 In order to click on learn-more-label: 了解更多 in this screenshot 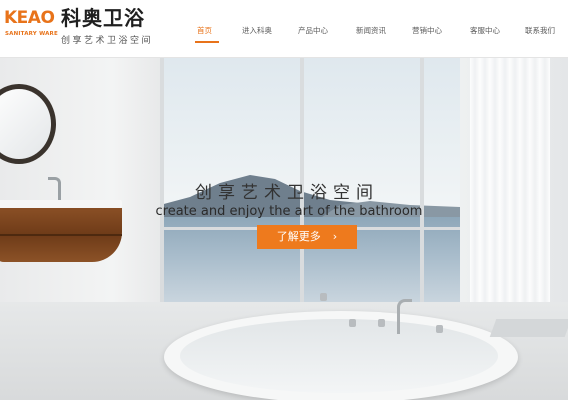, I will do `click(298, 236)`.